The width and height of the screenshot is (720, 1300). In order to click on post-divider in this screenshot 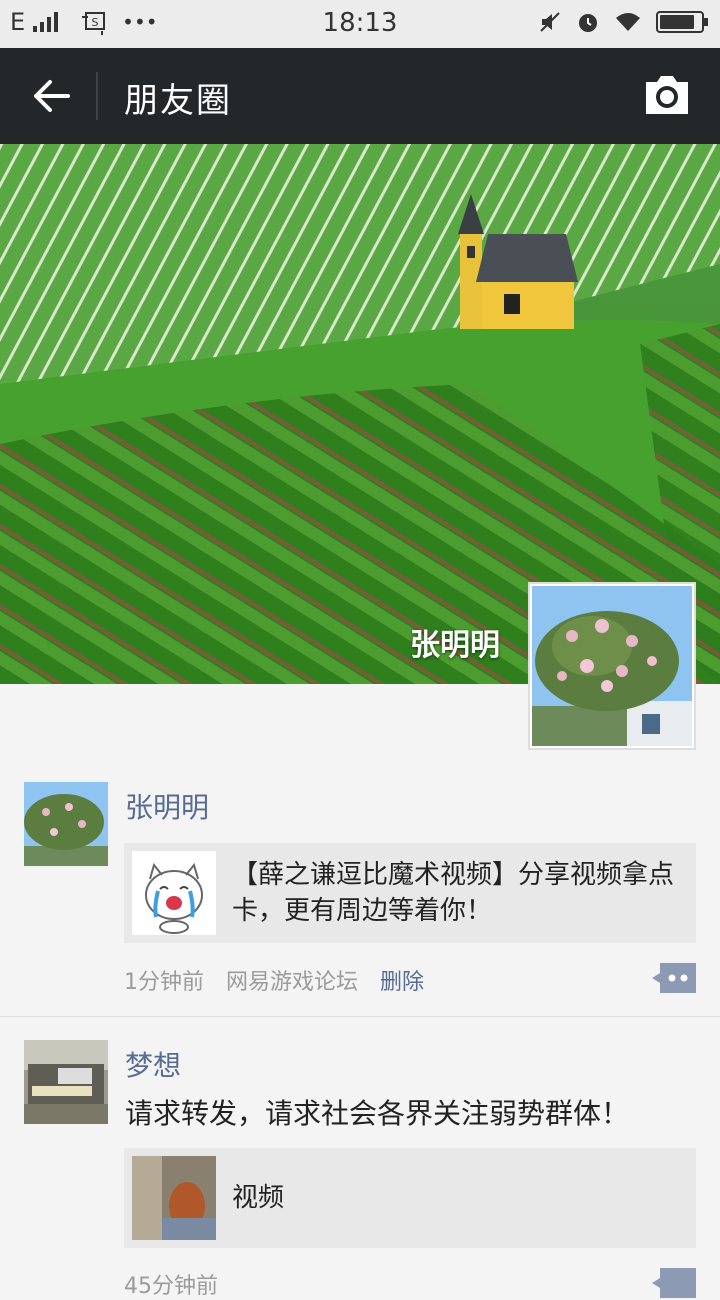, I will do `click(360, 1016)`.